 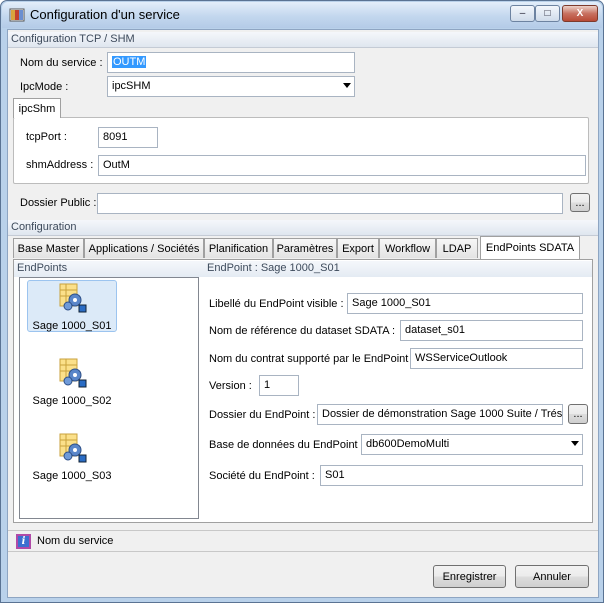 What do you see at coordinates (46, 137) in the screenshot?
I see `tcpport-label: tcpPort :` at bounding box center [46, 137].